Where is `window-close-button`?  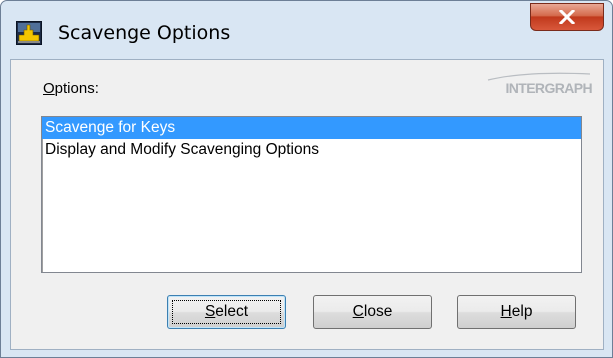 window-close-button is located at coordinates (567, 17).